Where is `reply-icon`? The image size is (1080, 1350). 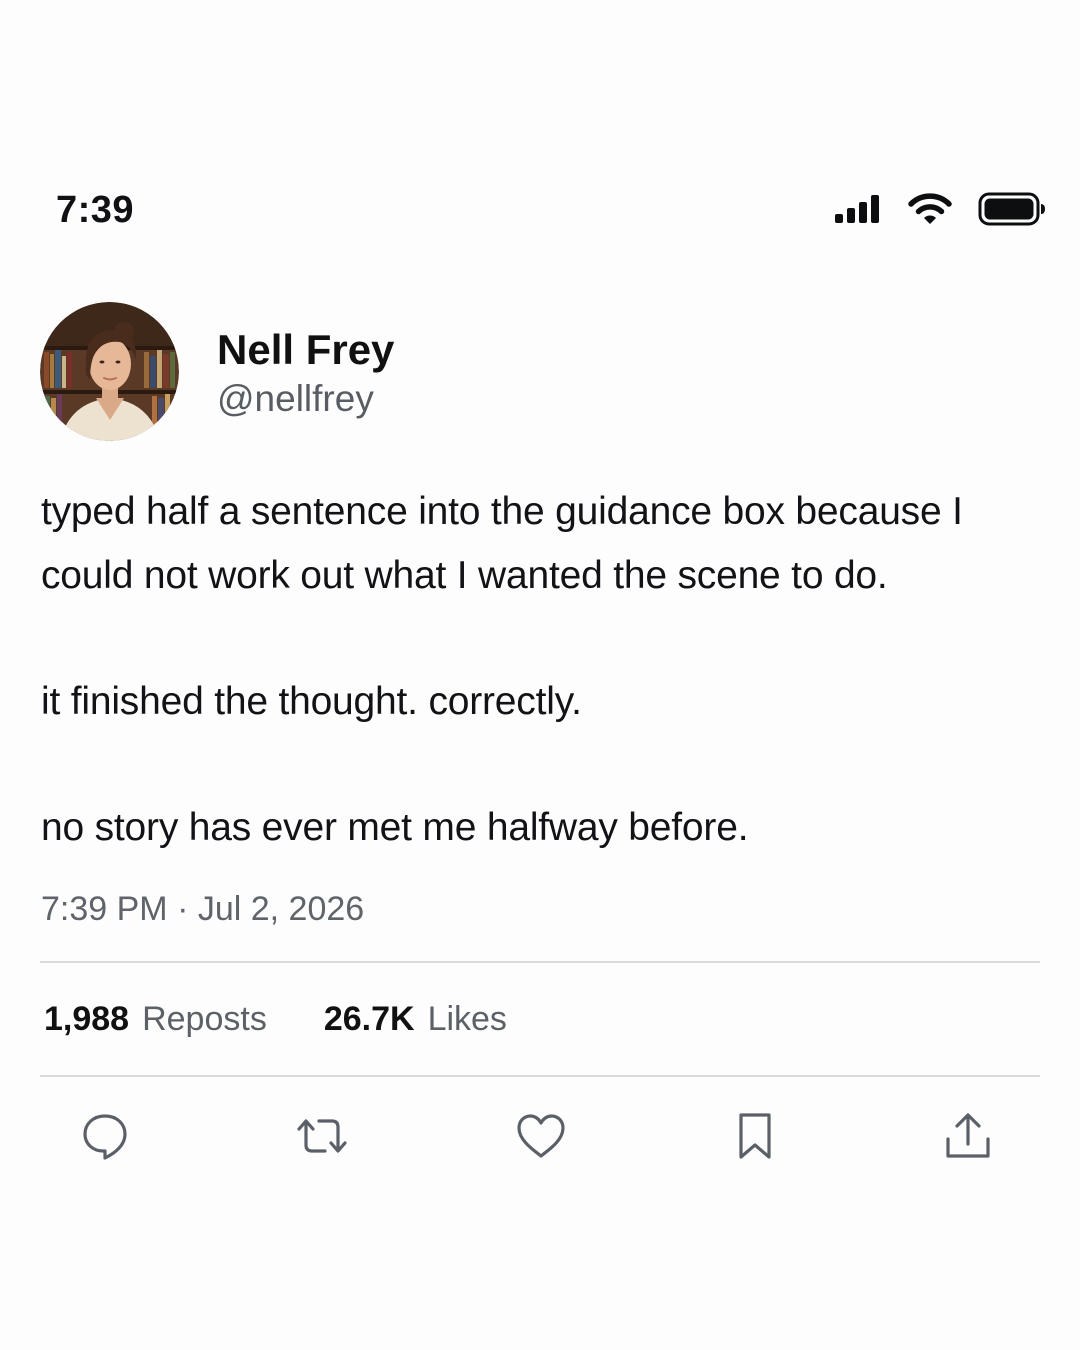
reply-icon is located at coordinates (105, 1136).